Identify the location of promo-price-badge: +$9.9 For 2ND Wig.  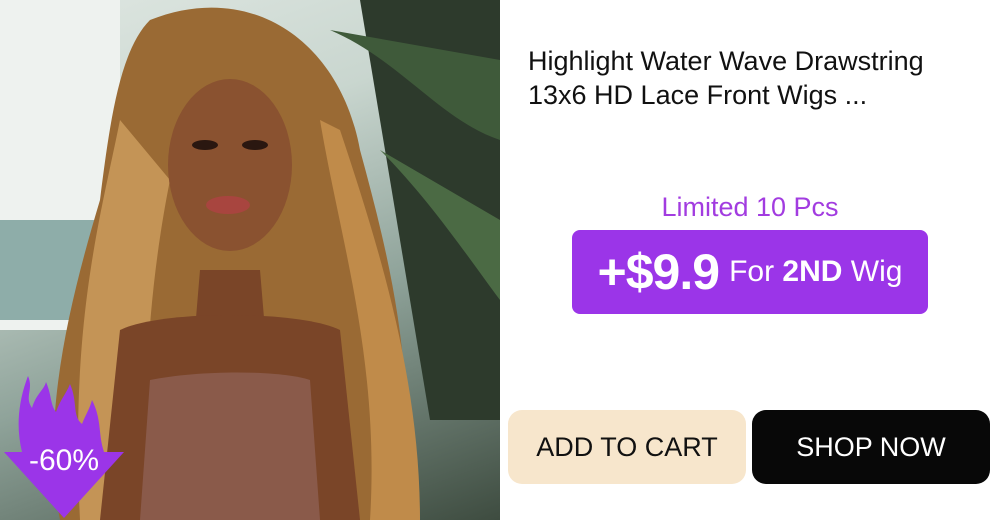
(750, 272).